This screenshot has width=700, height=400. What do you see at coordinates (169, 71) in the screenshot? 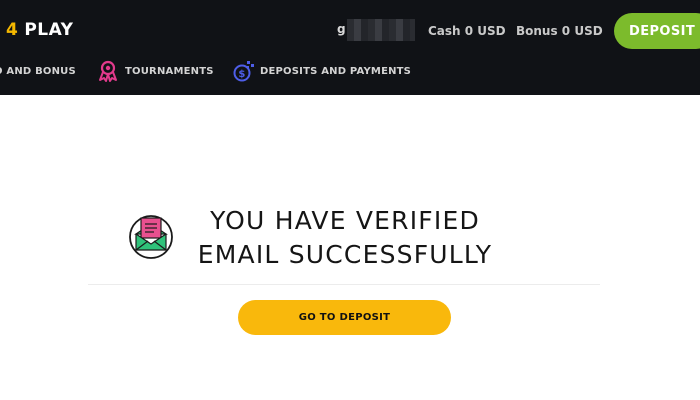
I see `nav-item-label: TOURNAMENTS` at bounding box center [169, 71].